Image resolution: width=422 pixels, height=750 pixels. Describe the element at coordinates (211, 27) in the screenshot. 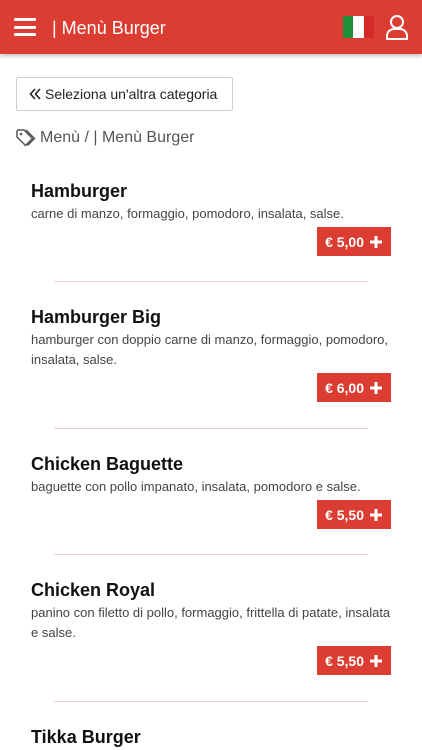

I see `top-app-bar: | Menù Burger` at that location.